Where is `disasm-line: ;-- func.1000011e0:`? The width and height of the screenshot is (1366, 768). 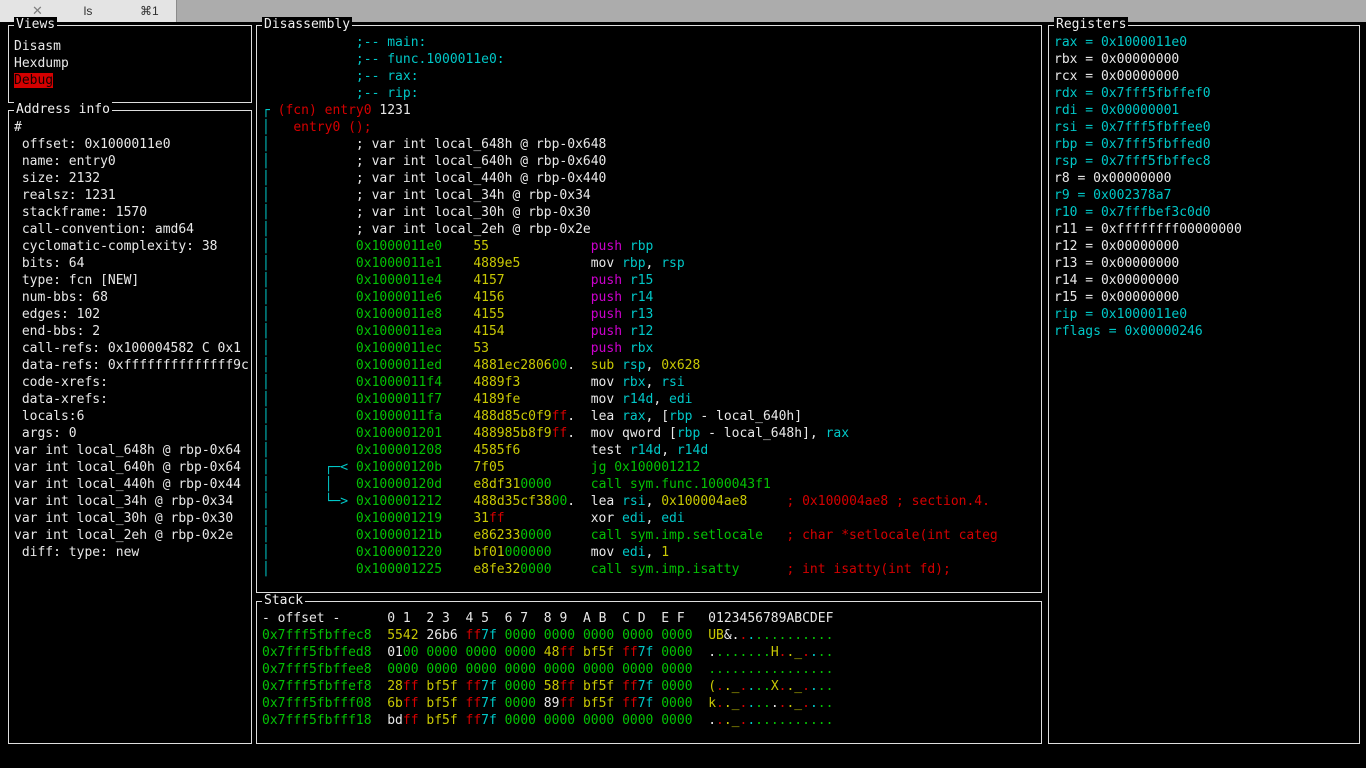
disasm-line: ;-- func.1000011e0: is located at coordinates (383, 59).